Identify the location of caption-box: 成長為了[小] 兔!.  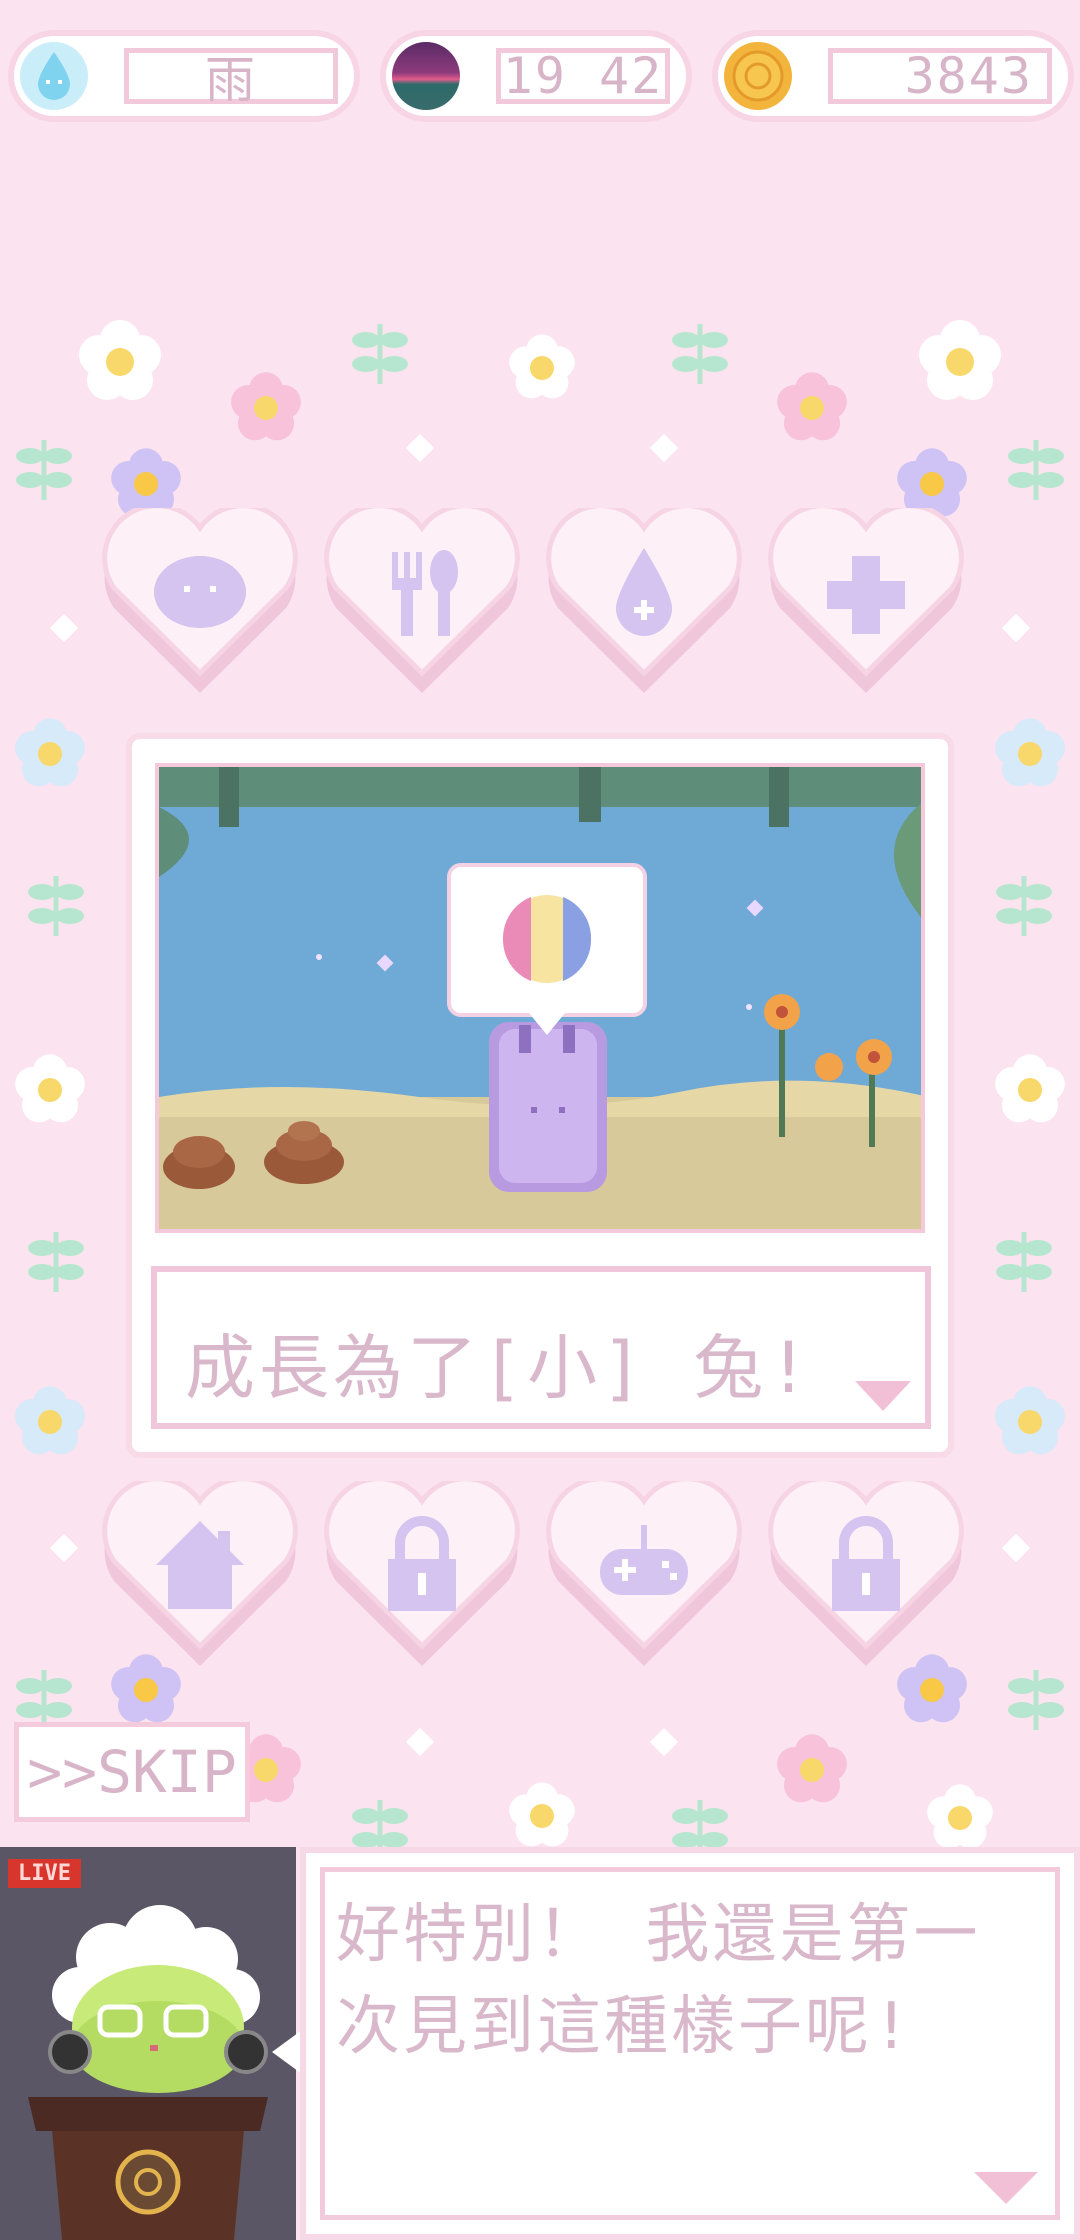
(541, 1347).